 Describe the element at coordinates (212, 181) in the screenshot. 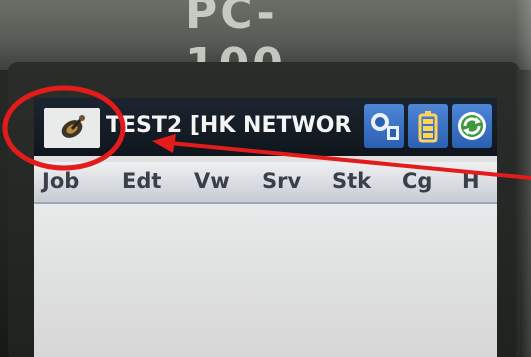

I see `menu-item-view: Vw` at that location.